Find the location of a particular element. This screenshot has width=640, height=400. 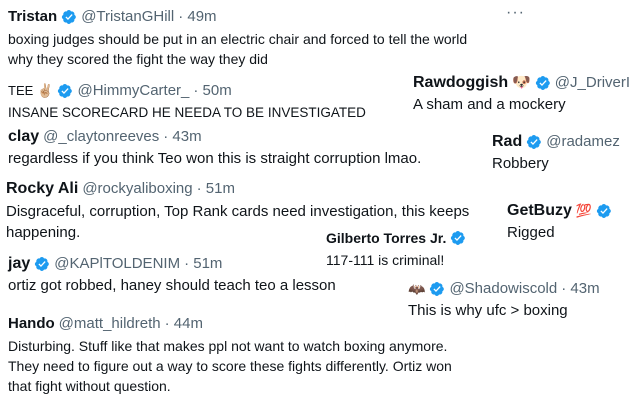

author-name: Tristan is located at coordinates (32, 17).